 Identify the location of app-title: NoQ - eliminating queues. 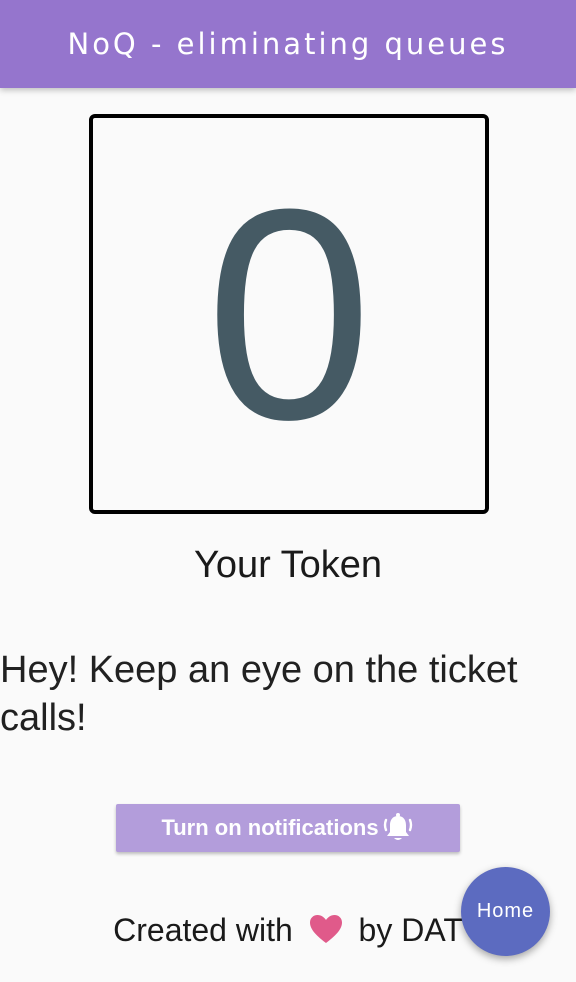
(288, 44).